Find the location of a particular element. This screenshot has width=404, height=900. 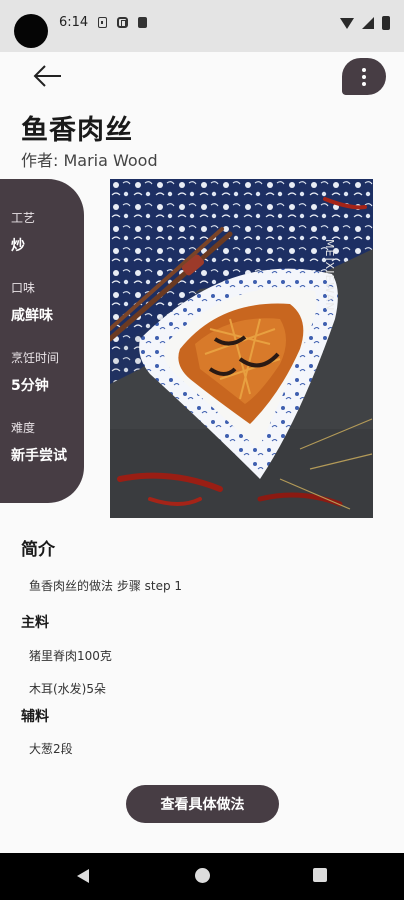

nav-recents-icon is located at coordinates (320, 875).